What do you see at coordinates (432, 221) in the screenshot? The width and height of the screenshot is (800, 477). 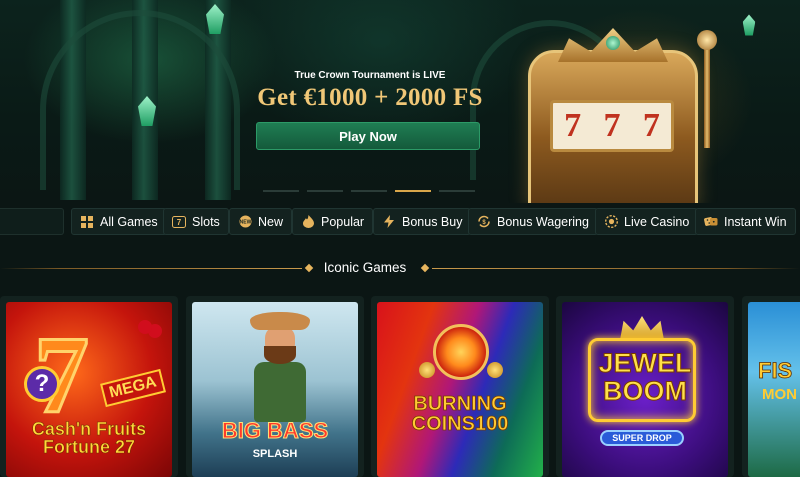 I see `category-label: Bonus Buy` at bounding box center [432, 221].